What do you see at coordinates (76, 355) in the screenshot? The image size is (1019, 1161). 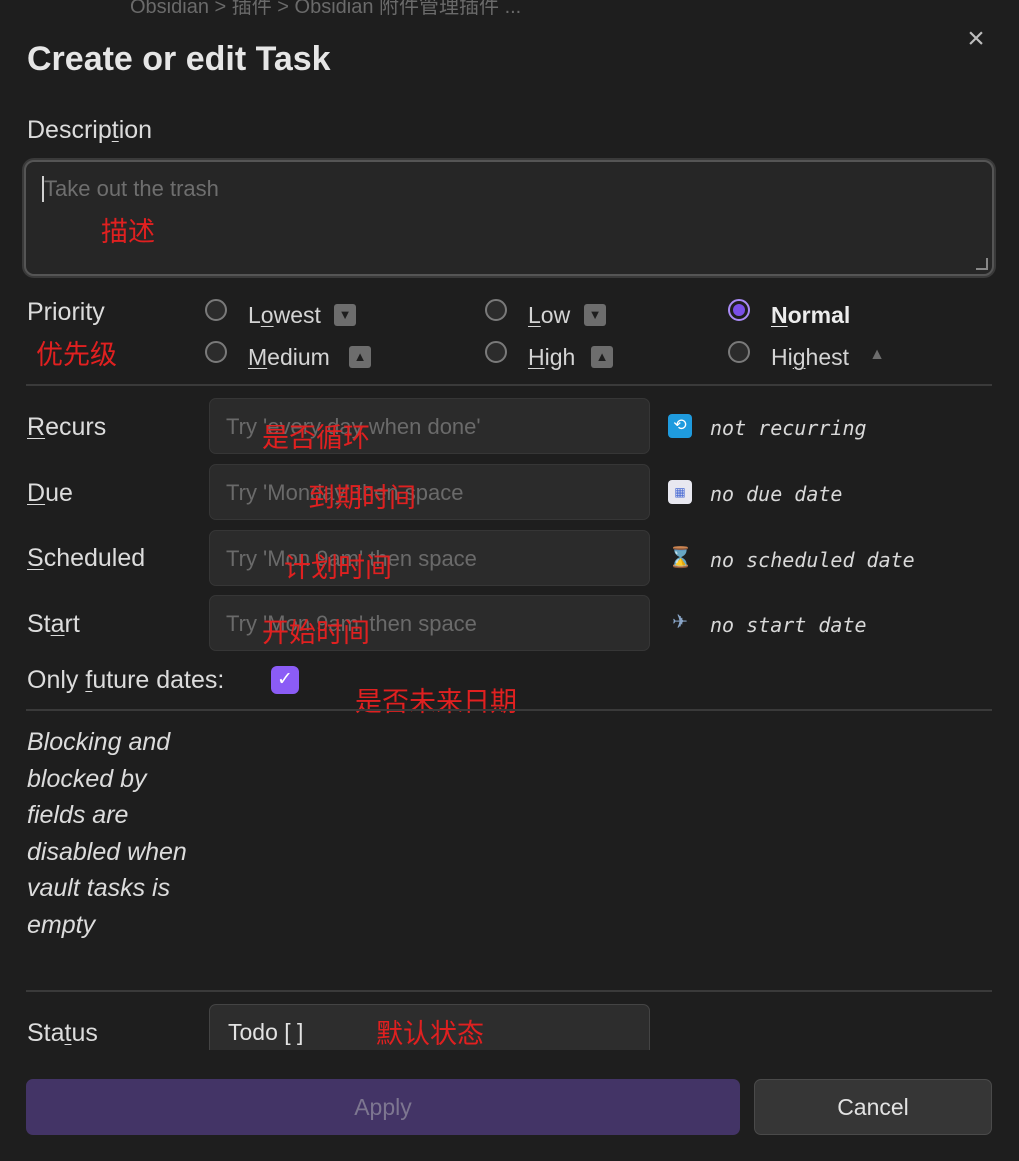 I see `annotation-priority: 优先级` at bounding box center [76, 355].